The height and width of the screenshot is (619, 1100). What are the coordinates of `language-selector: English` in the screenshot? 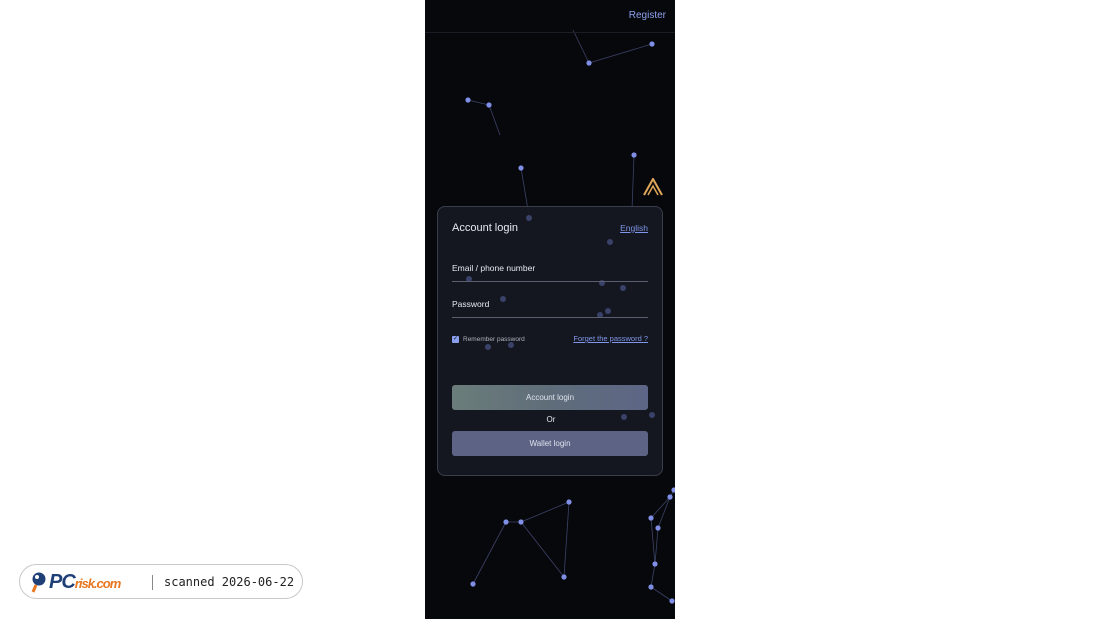 It's located at (634, 228).